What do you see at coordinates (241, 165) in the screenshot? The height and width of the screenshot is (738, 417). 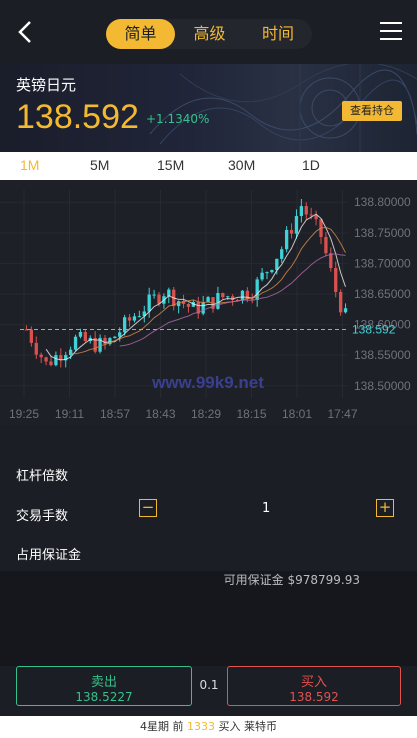 I see `timeframe-30m: 30M` at bounding box center [241, 165].